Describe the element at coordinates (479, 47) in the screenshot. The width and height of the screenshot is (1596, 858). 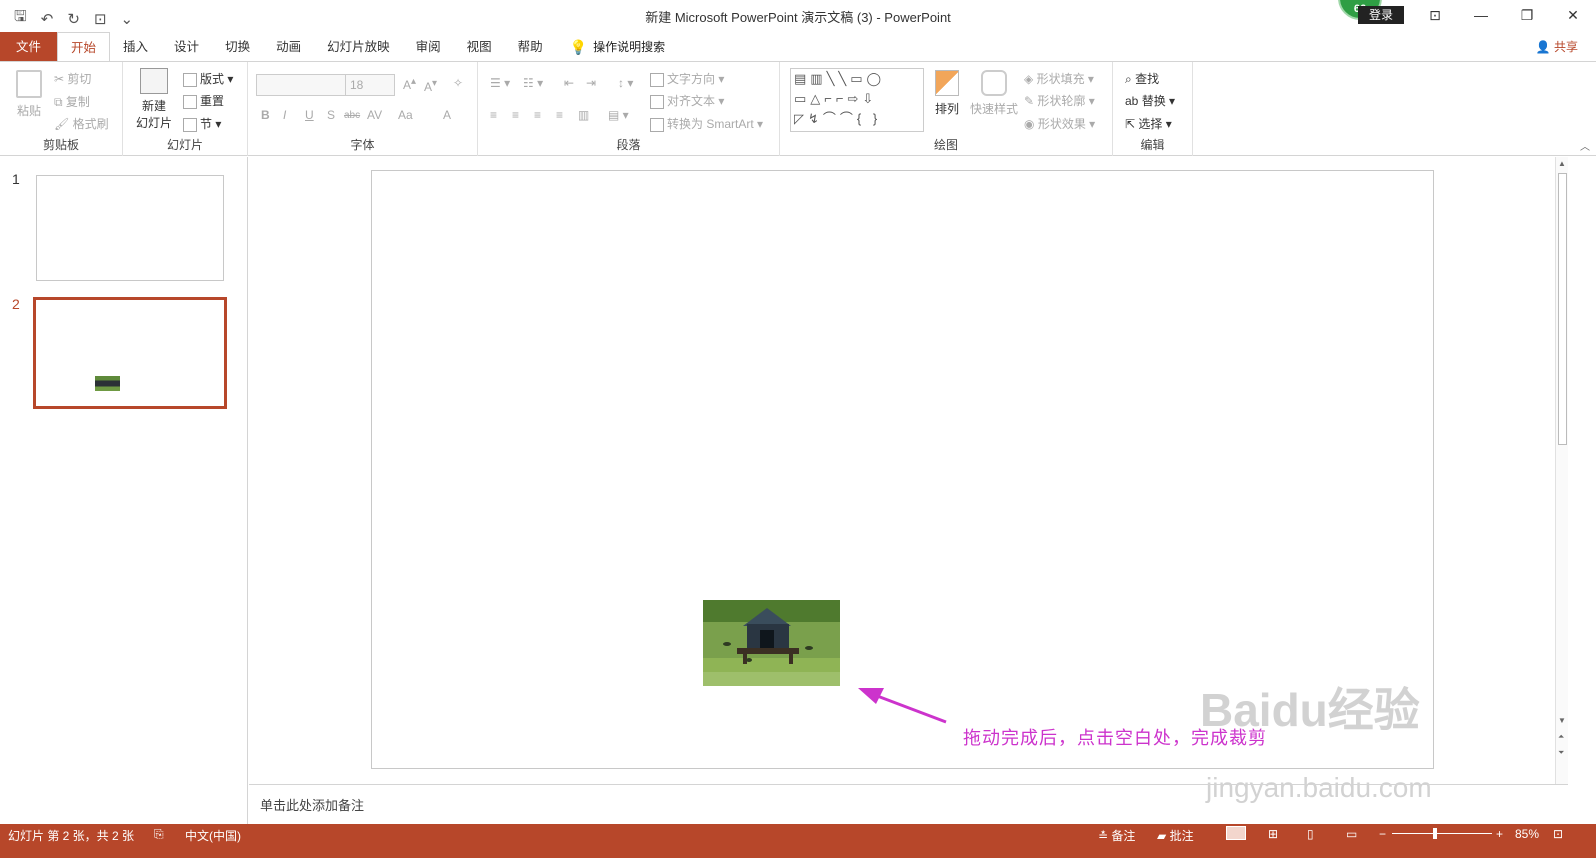
I see `tab-view: 视图` at that location.